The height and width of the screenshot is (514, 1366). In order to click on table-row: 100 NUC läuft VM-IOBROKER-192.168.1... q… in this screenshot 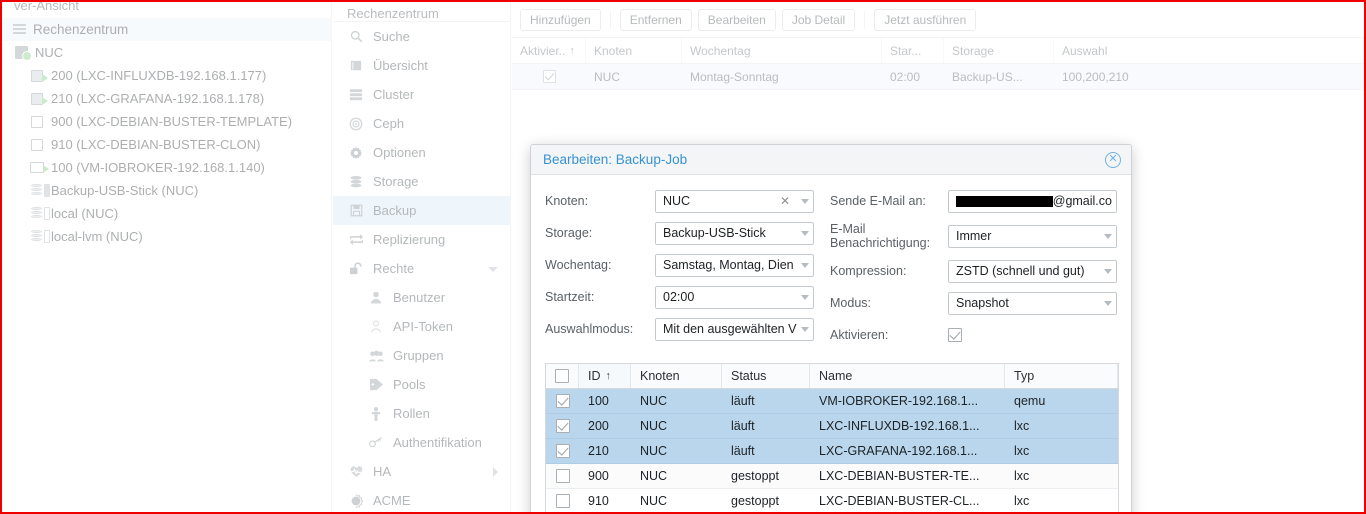, I will do `click(832, 401)`.